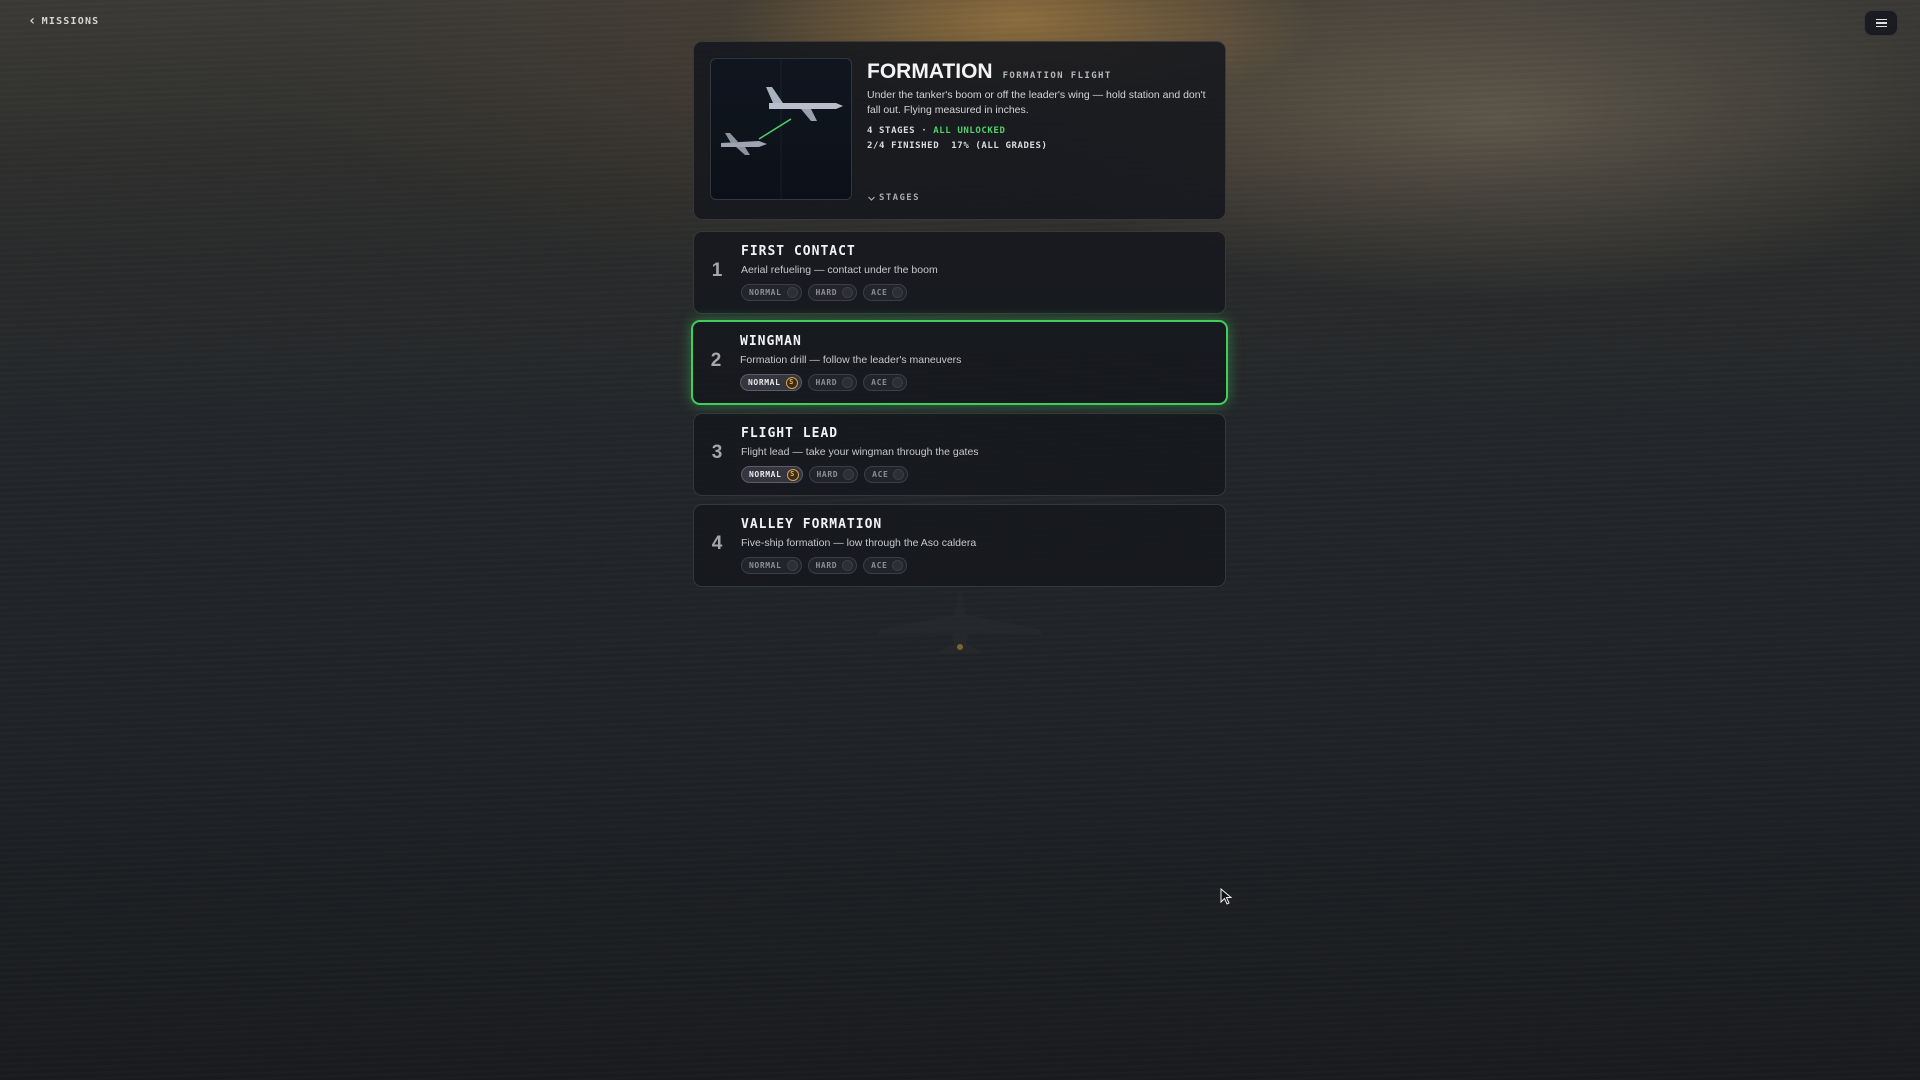  What do you see at coordinates (960, 620) in the screenshot?
I see `player-jet` at bounding box center [960, 620].